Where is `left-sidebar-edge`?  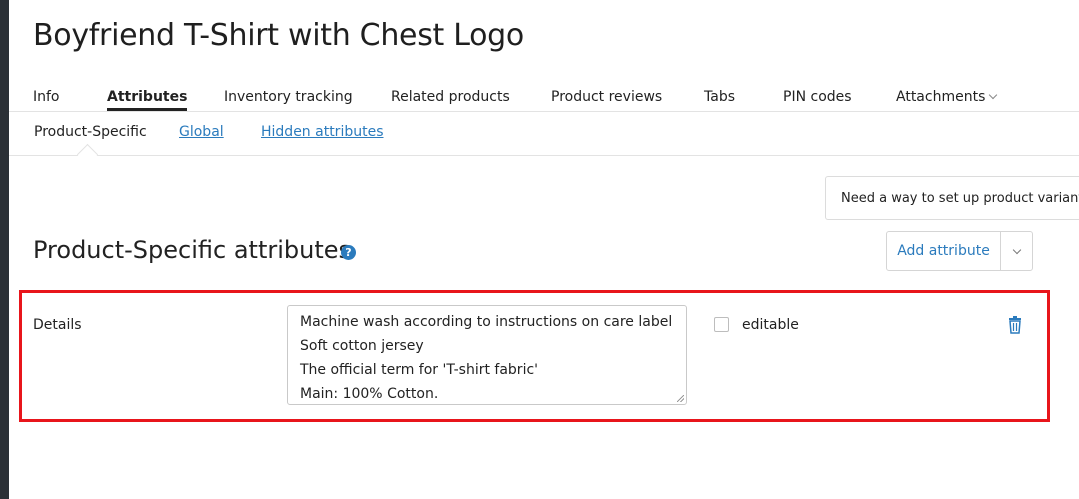
left-sidebar-edge is located at coordinates (4, 249).